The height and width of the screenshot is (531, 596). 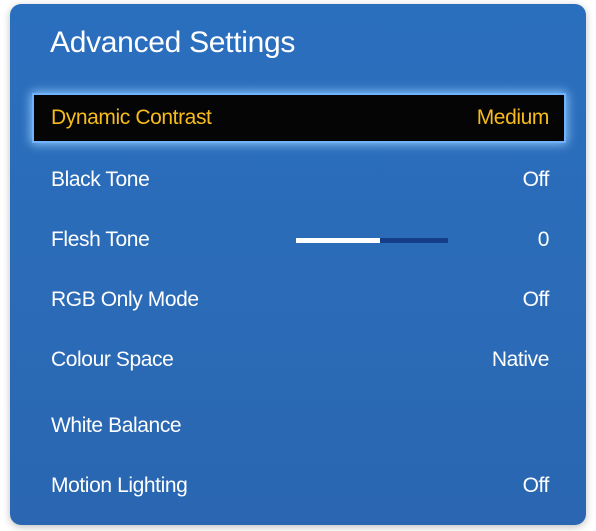 I want to click on menu-item-value: 0, so click(x=543, y=239).